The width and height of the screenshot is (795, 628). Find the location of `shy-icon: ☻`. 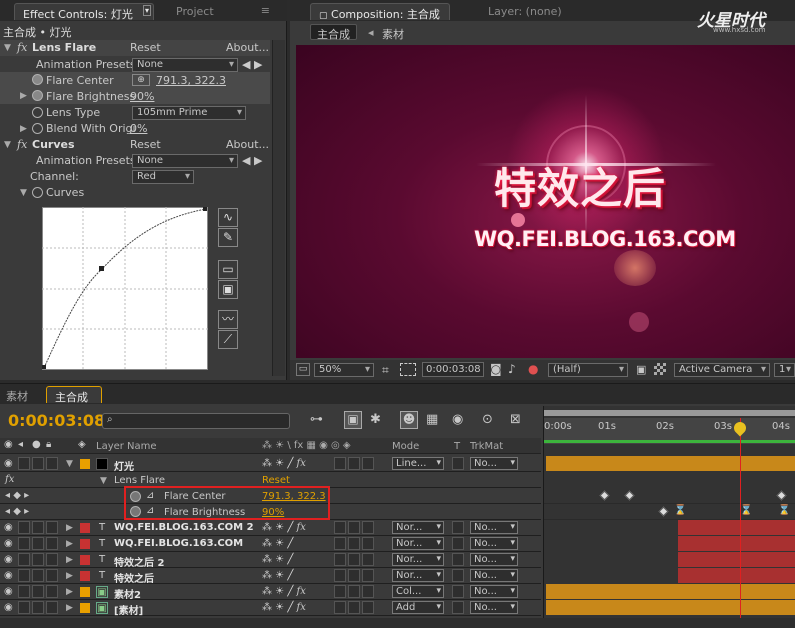

shy-icon: ☻ is located at coordinates (409, 420).